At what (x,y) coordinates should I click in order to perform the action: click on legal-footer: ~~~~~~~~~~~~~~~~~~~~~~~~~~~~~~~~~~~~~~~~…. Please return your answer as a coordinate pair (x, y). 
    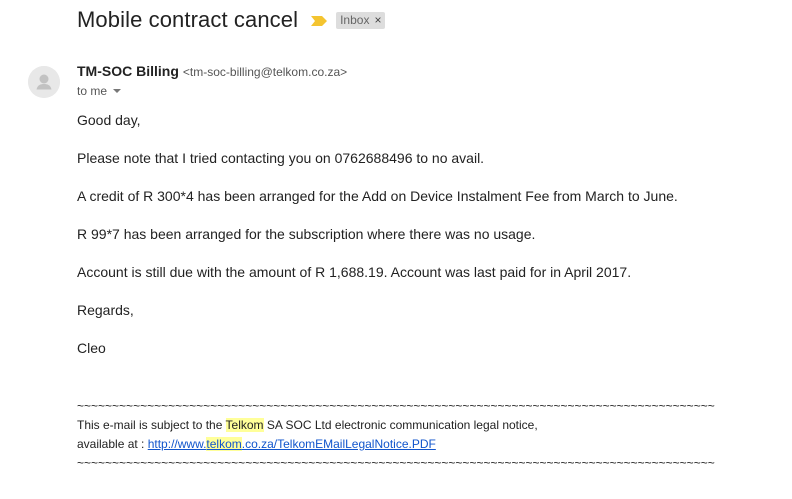
    Looking at the image, I should click on (396, 435).